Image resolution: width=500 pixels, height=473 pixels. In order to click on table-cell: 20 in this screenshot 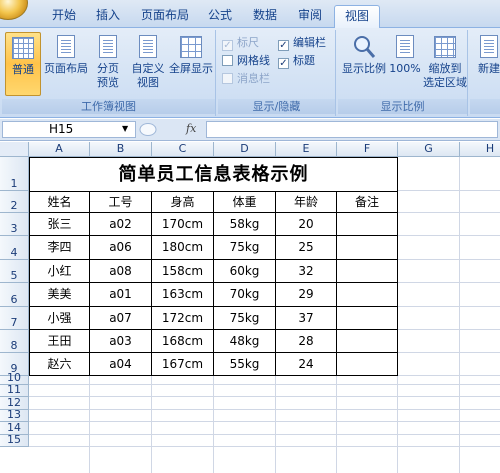, I will do `click(306, 224)`.